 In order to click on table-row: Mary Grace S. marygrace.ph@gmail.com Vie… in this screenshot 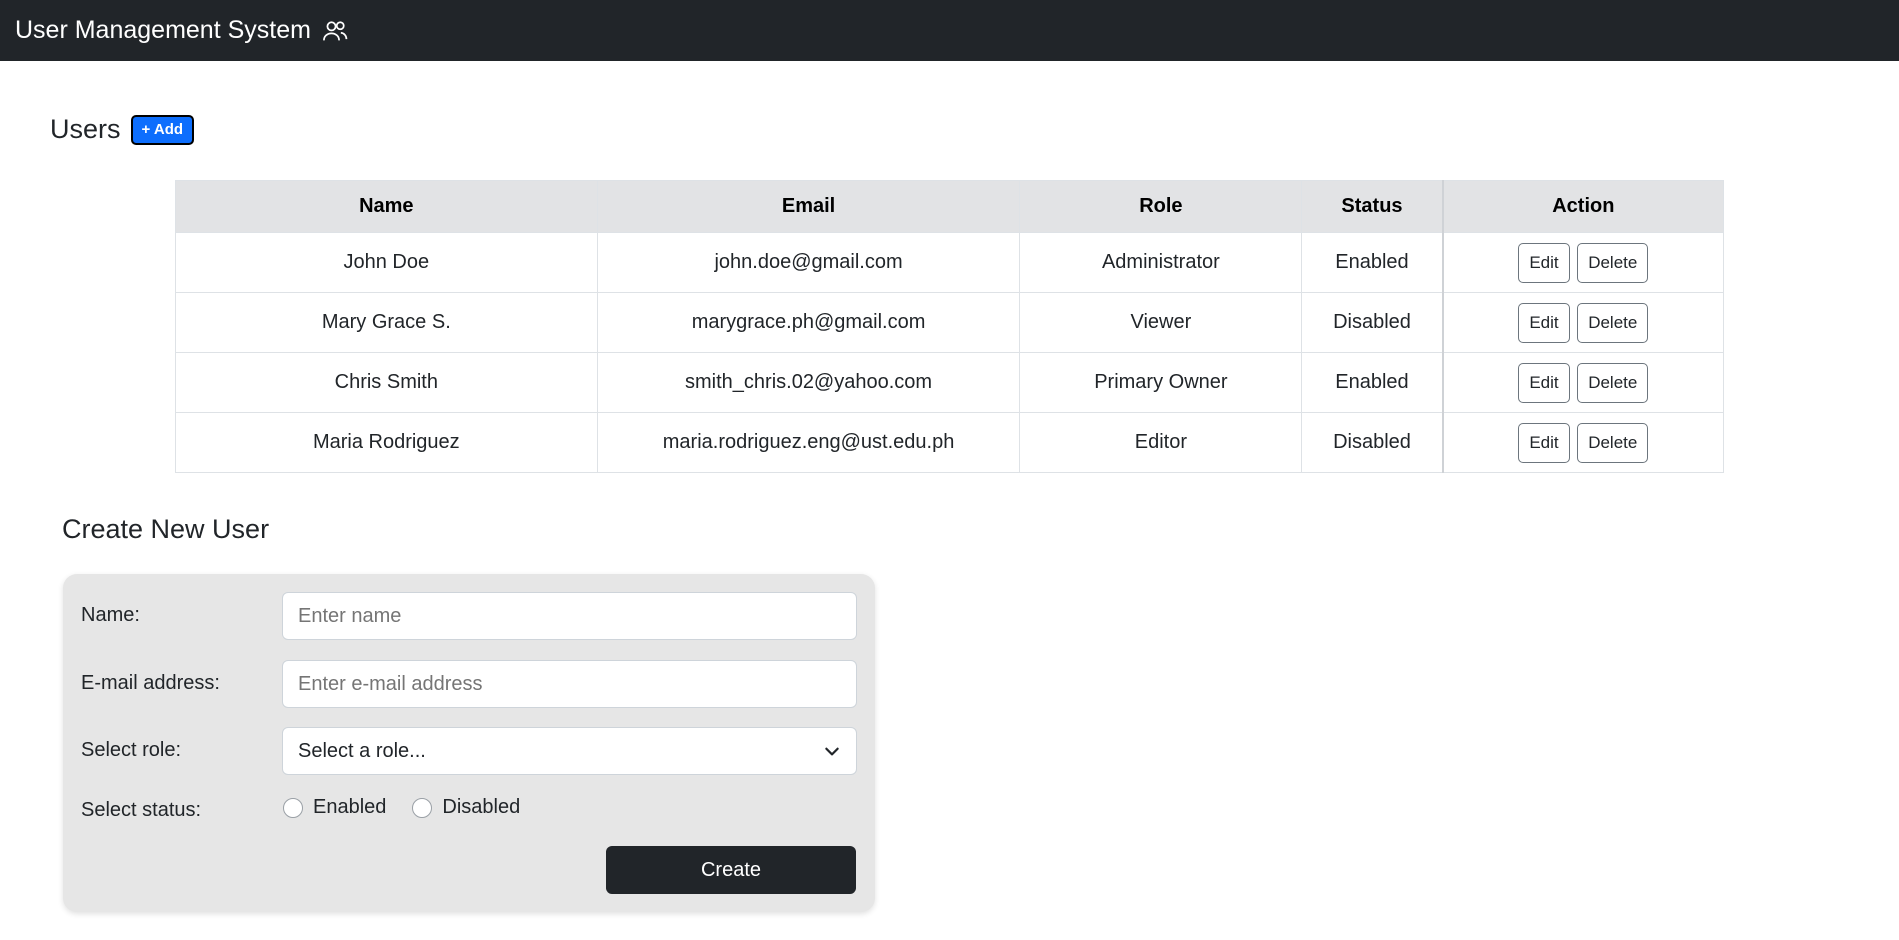, I will do `click(949, 322)`.